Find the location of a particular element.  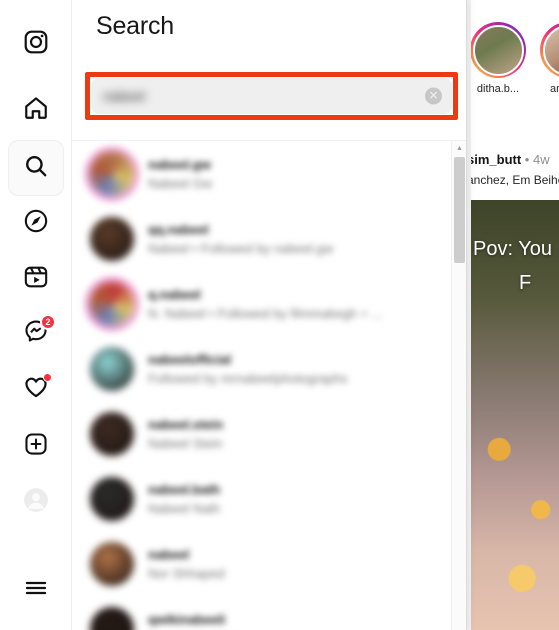

post-image: Pov: You F is located at coordinates (513, 415).